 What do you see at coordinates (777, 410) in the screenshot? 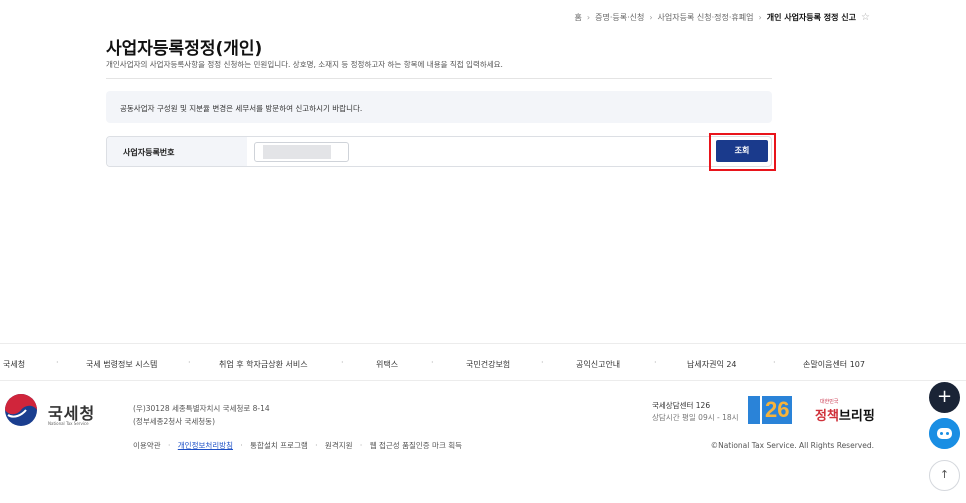
I see `number-mark: 26` at bounding box center [777, 410].